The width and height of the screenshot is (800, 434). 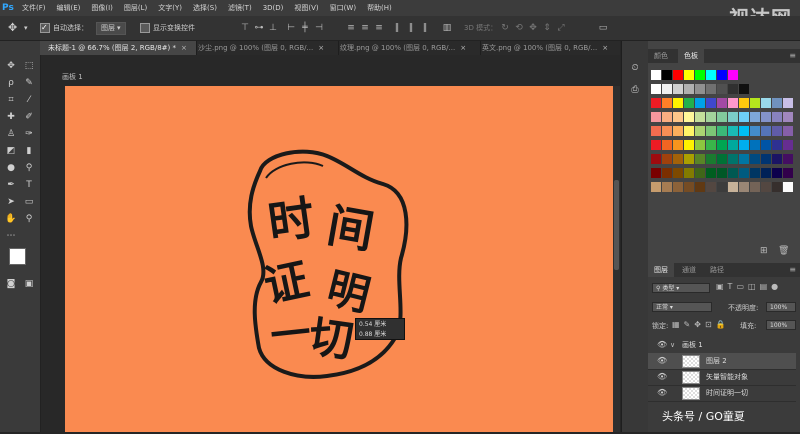 What do you see at coordinates (29, 168) in the screenshot?
I see `dodge-icon: ⚲` at bounding box center [29, 168].